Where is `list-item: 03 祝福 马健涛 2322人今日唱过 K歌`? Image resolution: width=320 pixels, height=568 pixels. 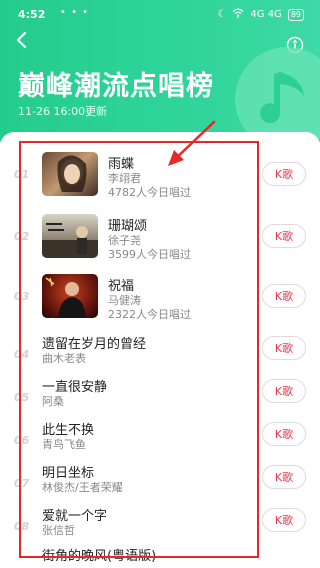
list-item: 03 祝福 马健涛 2322人今日唱过 K歌 is located at coordinates (160, 297).